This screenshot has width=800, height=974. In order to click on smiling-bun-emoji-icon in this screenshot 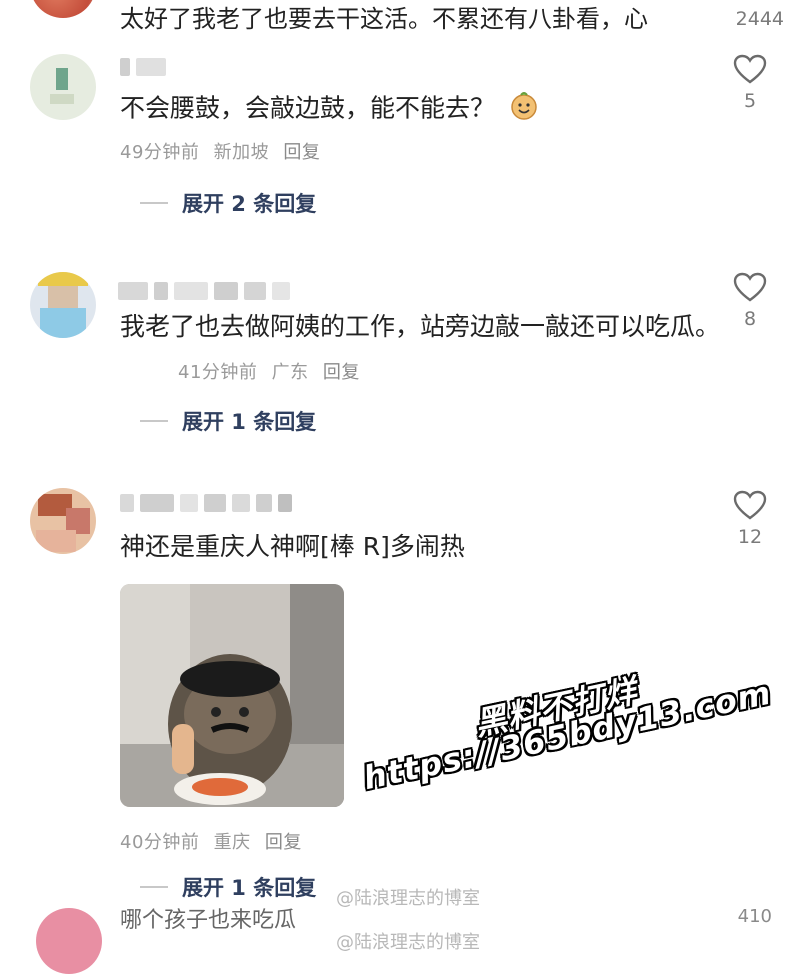, I will do `click(524, 109)`.